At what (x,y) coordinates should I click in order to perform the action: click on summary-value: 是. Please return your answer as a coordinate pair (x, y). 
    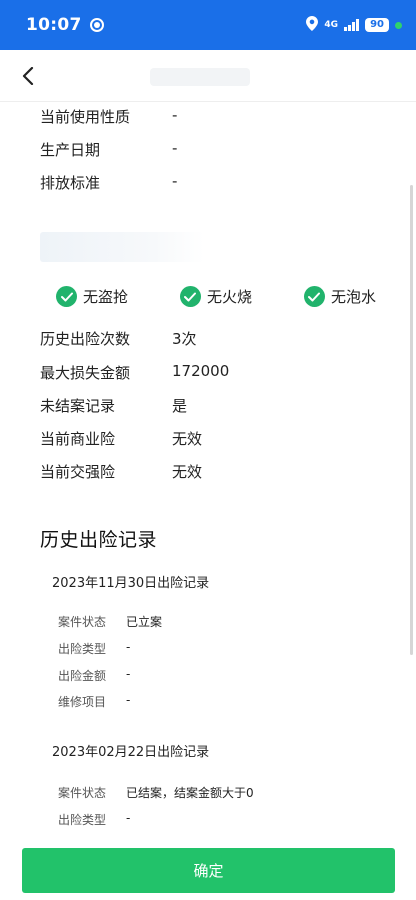
    Looking at the image, I should click on (180, 406).